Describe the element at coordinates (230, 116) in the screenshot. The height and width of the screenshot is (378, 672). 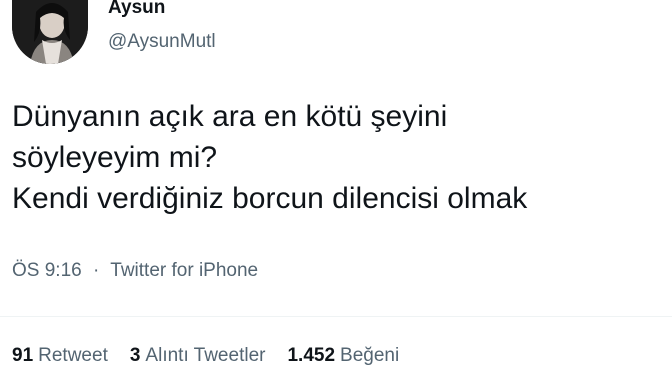
I see `tweet-text-line: Dünyanın açık ara en kötü şeyini` at that location.